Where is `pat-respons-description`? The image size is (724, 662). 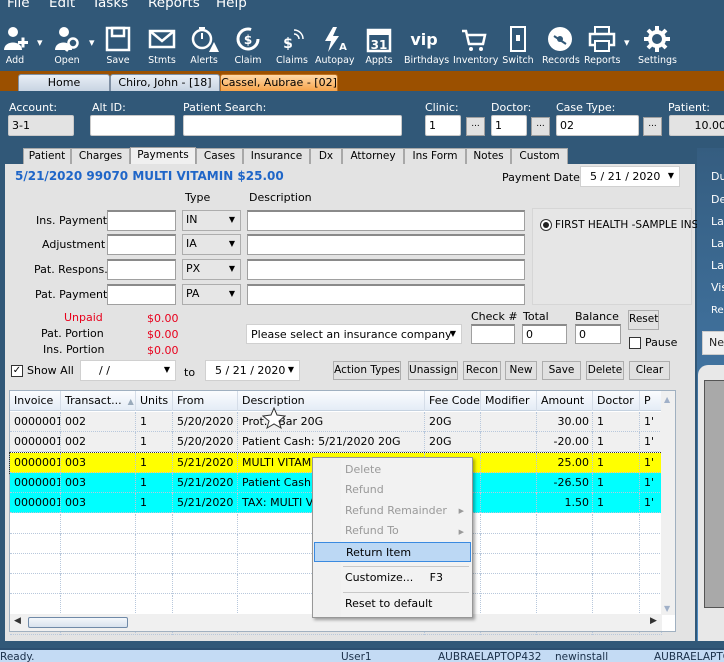
pat-respons-description is located at coordinates (386, 269).